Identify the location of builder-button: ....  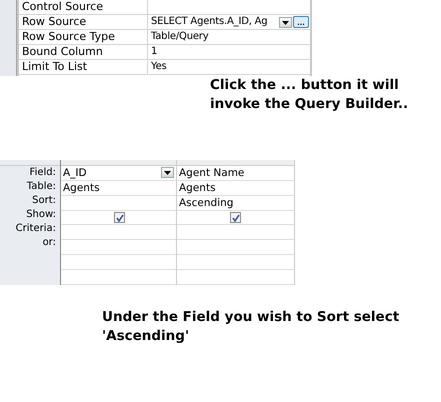
(301, 22).